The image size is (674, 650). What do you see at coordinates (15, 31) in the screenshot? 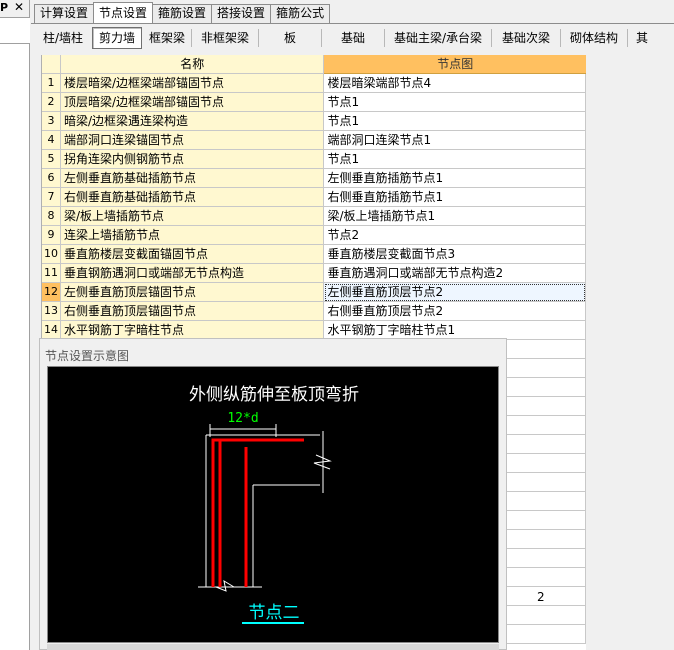
I see `left-panel-field` at bounding box center [15, 31].